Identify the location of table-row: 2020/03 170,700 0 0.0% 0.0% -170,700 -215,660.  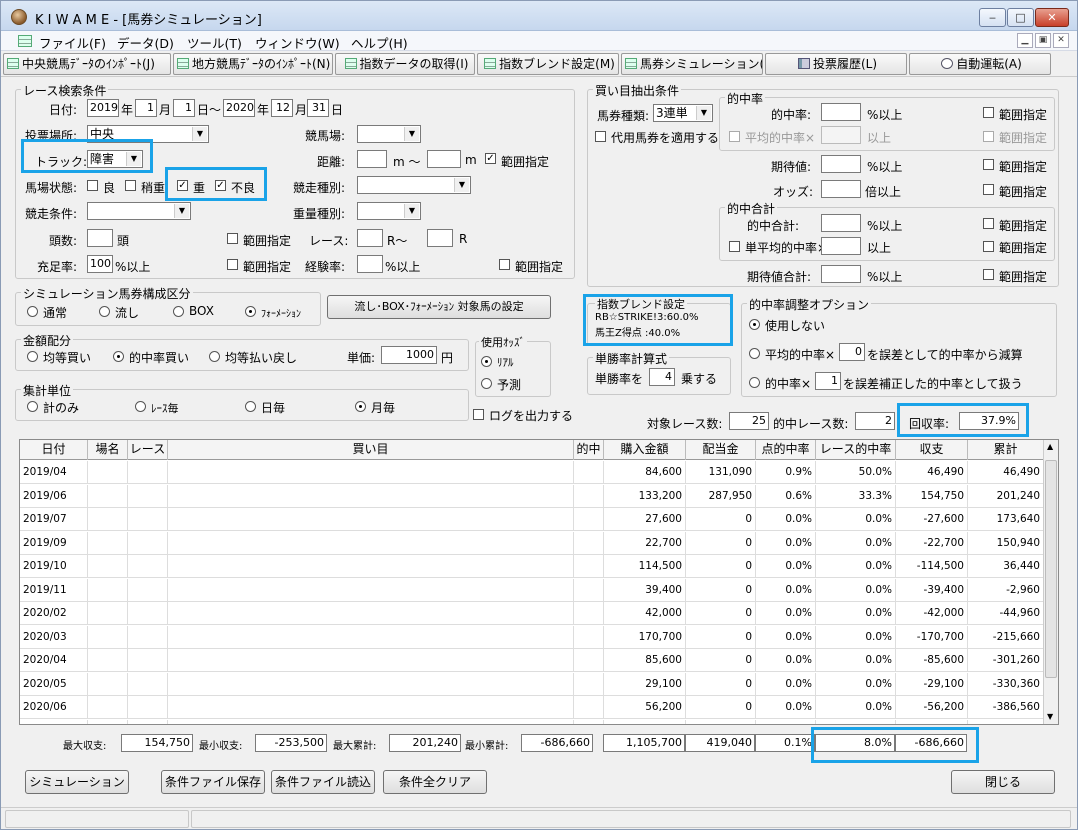
(532, 637).